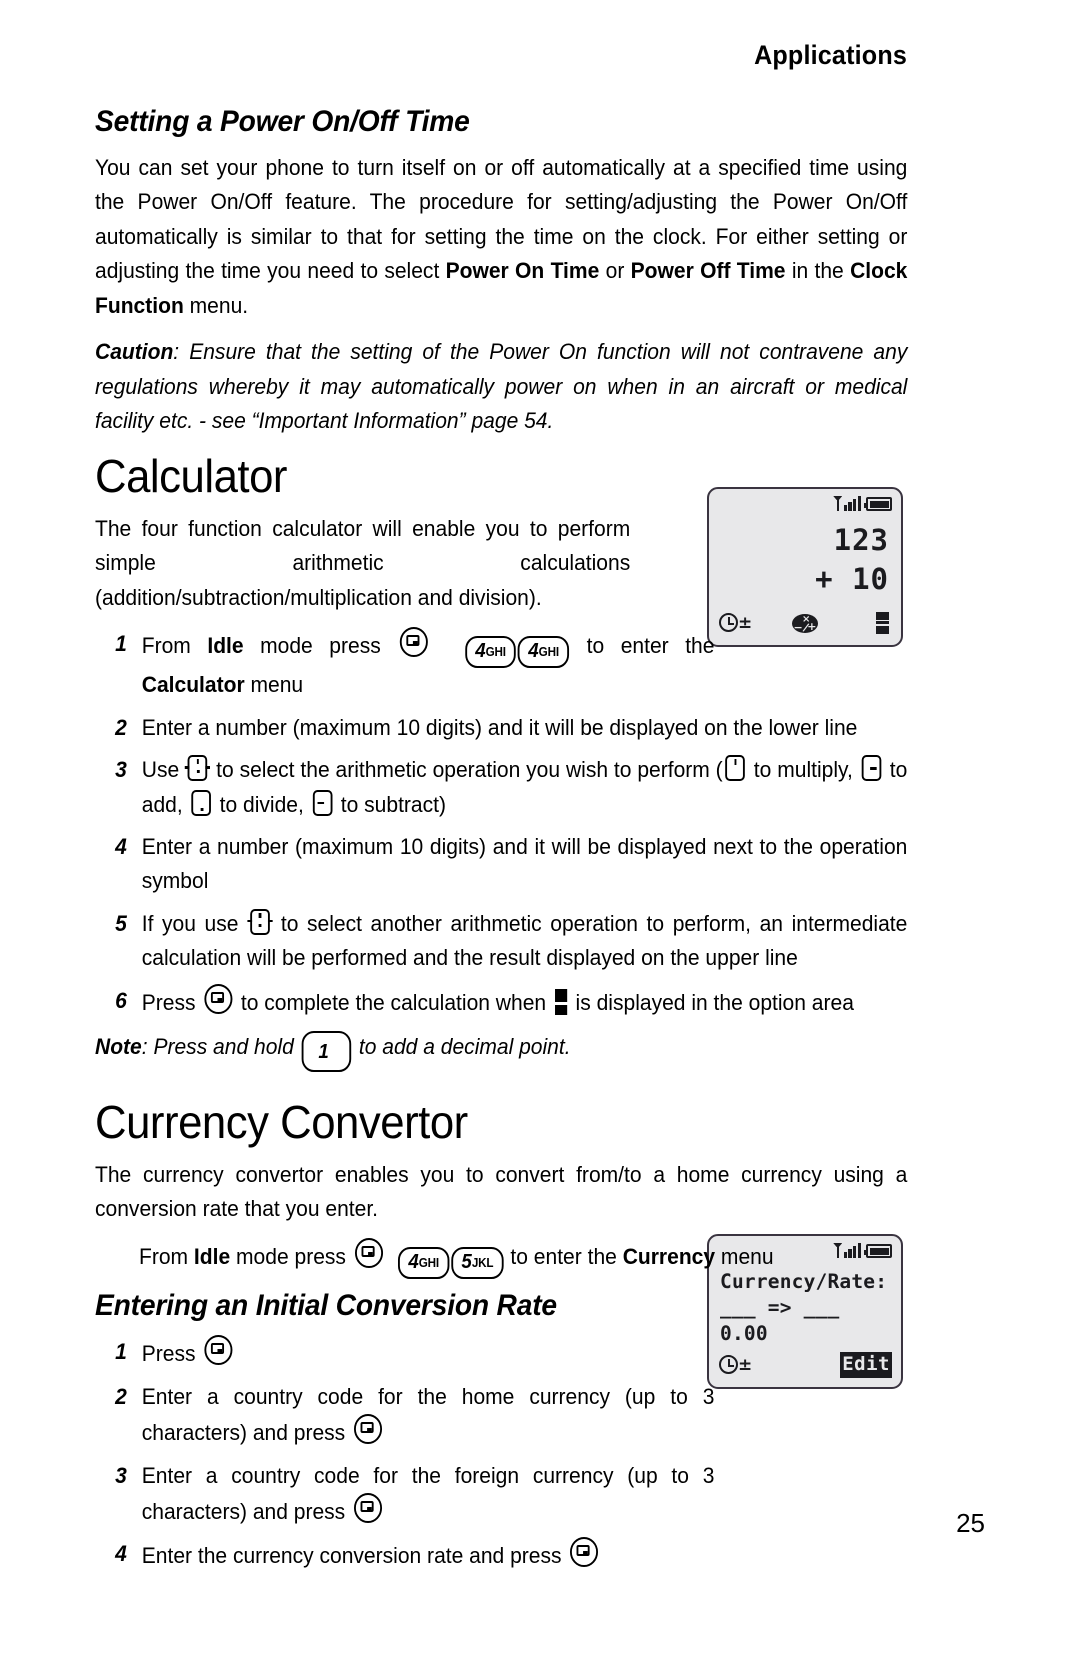 The height and width of the screenshot is (1667, 1080). Describe the element at coordinates (163, 770) in the screenshot. I see `text-run: Use` at that location.